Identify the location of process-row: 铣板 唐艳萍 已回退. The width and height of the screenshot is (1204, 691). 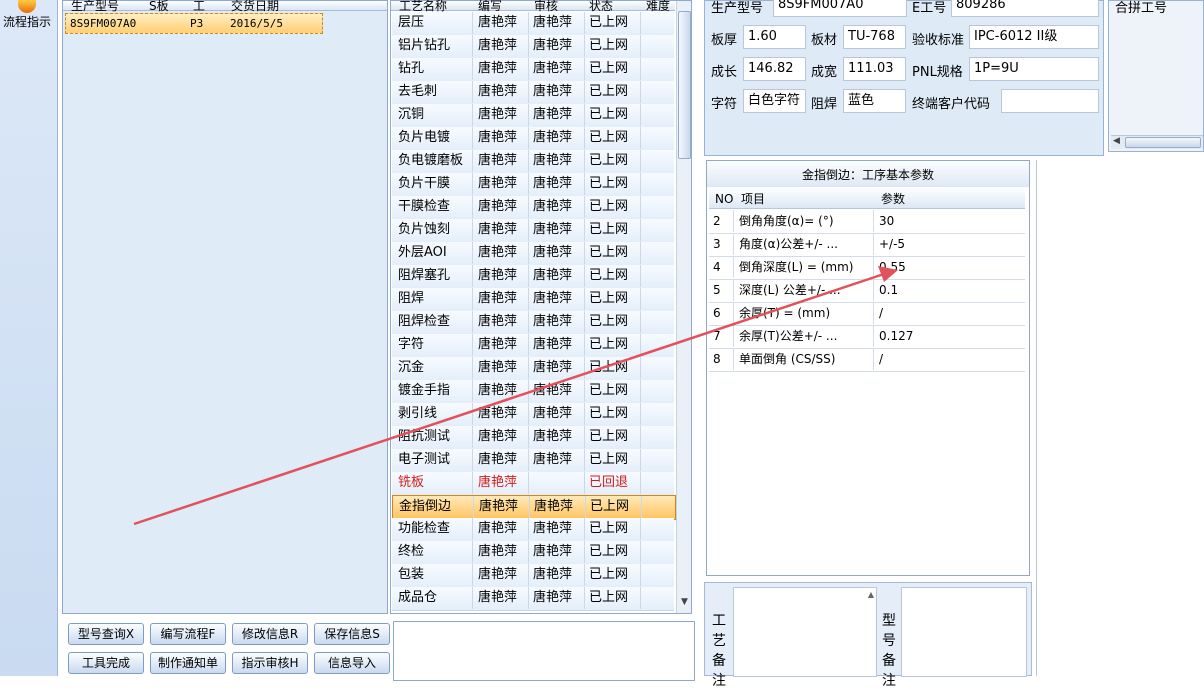
(533, 484).